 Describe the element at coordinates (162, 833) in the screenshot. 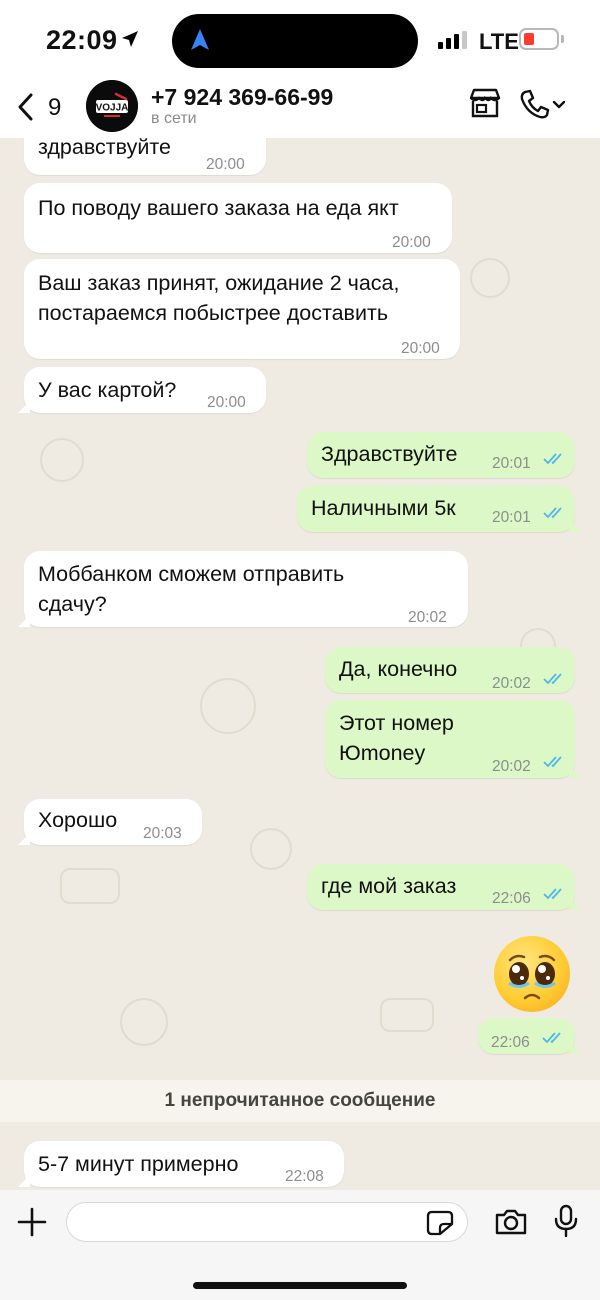

I see `message-time: 20:03` at that location.